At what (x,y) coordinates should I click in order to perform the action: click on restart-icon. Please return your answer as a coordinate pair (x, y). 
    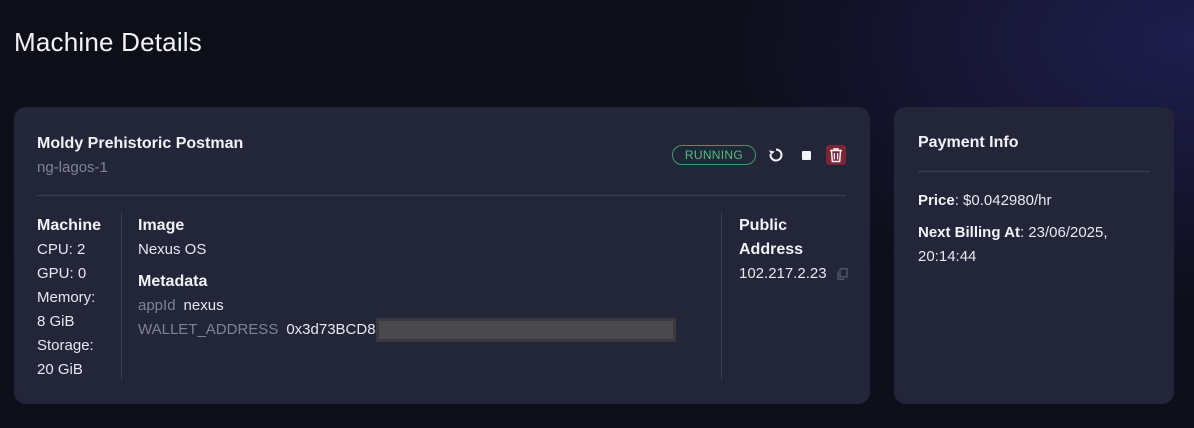
    Looking at the image, I should click on (776, 155).